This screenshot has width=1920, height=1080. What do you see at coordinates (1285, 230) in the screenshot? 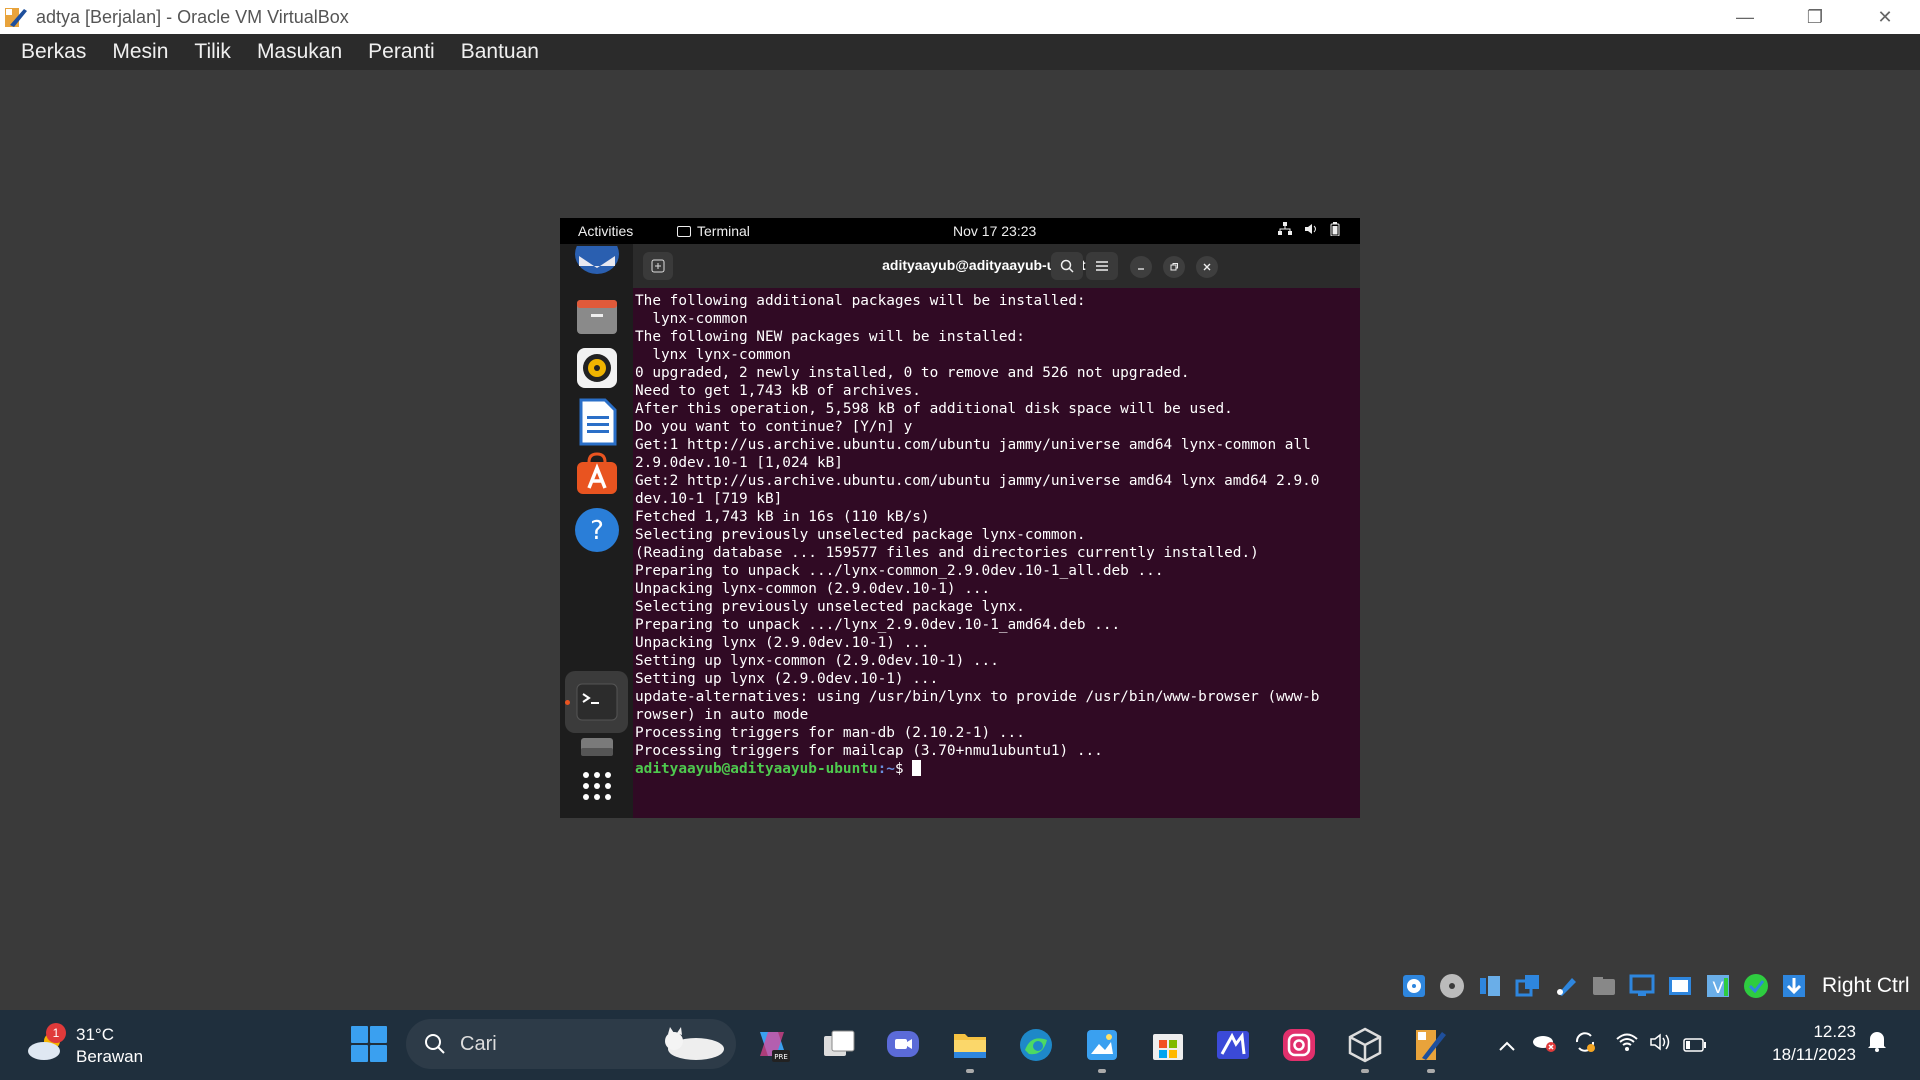
I see `network-icon` at bounding box center [1285, 230].